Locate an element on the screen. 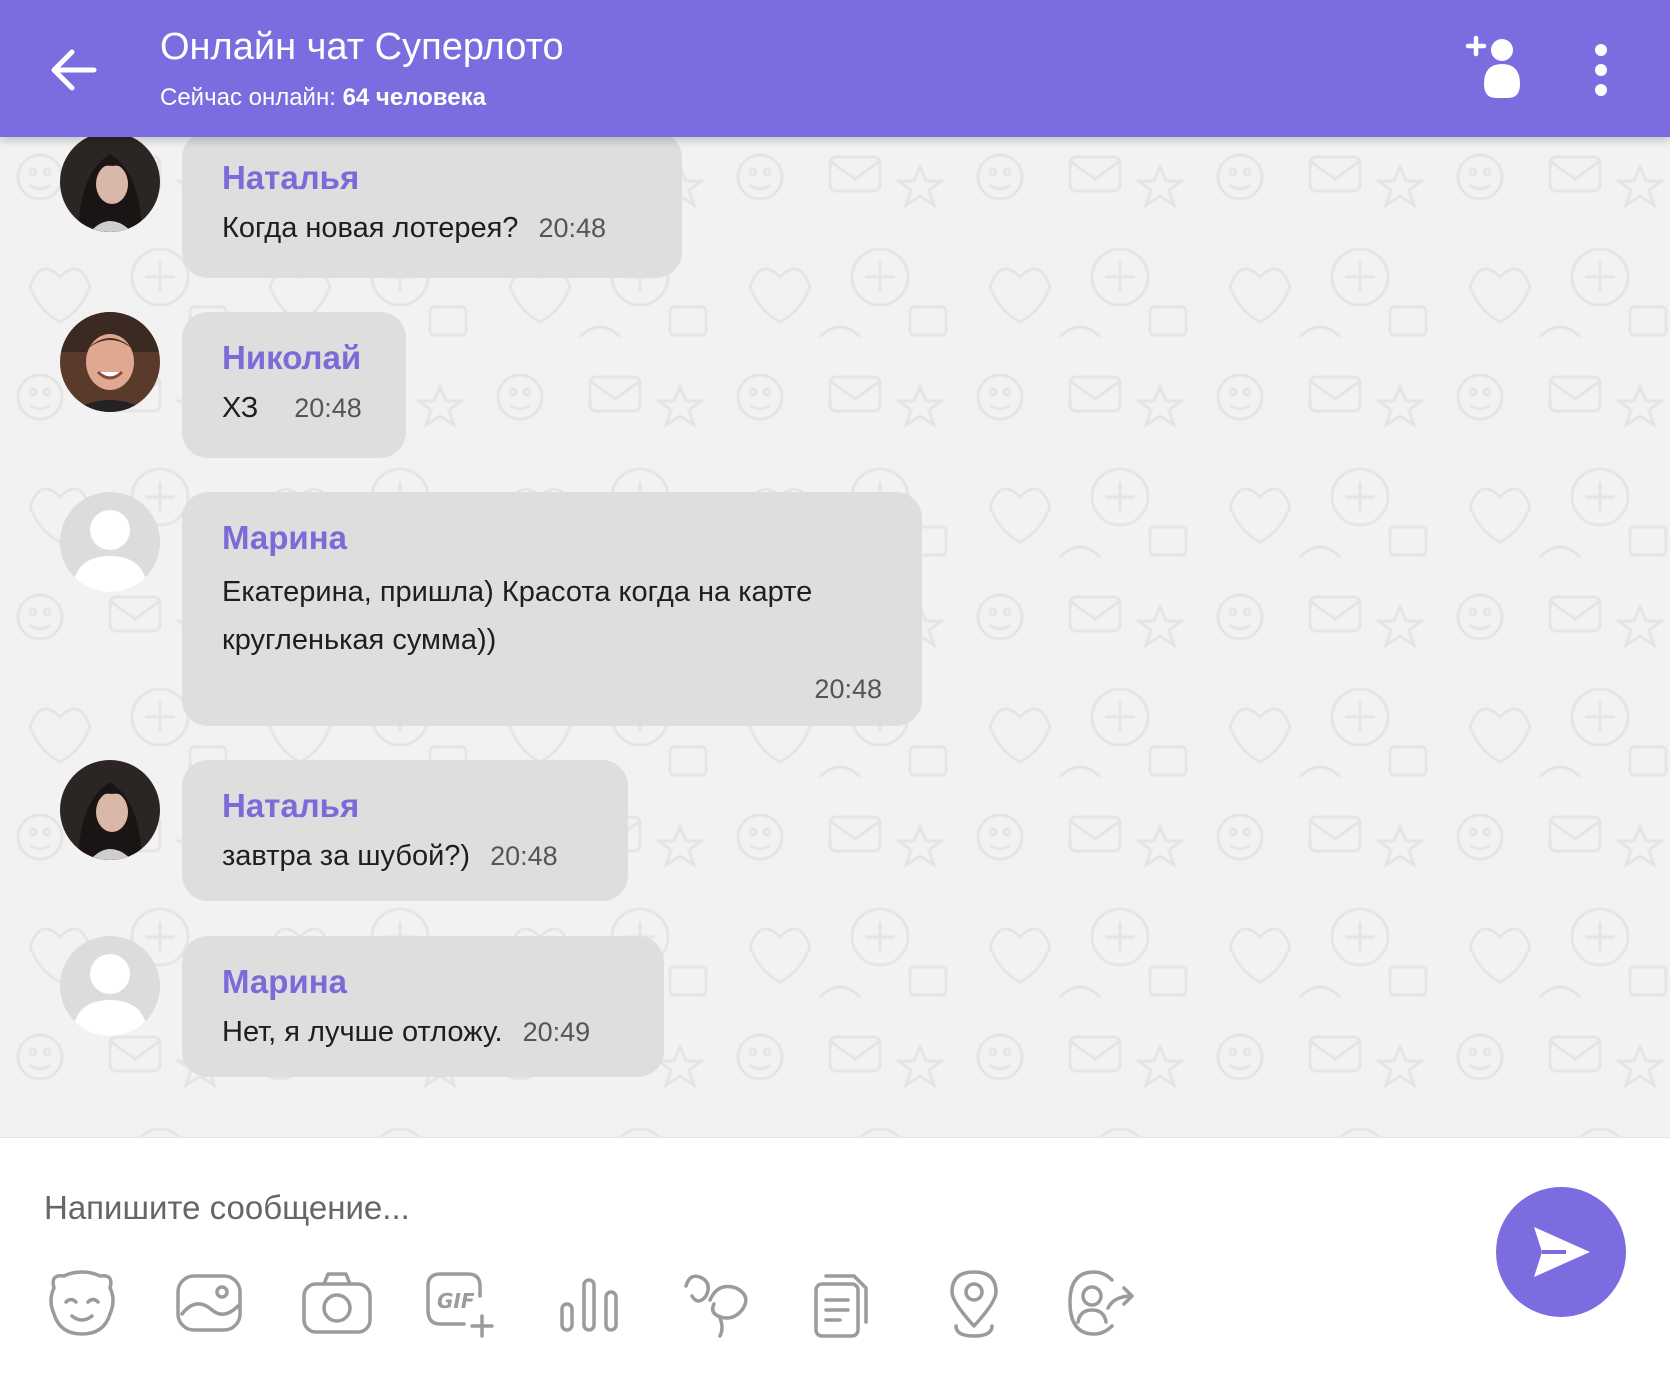 This screenshot has width=1670, height=1386. back-button is located at coordinates (74, 70).